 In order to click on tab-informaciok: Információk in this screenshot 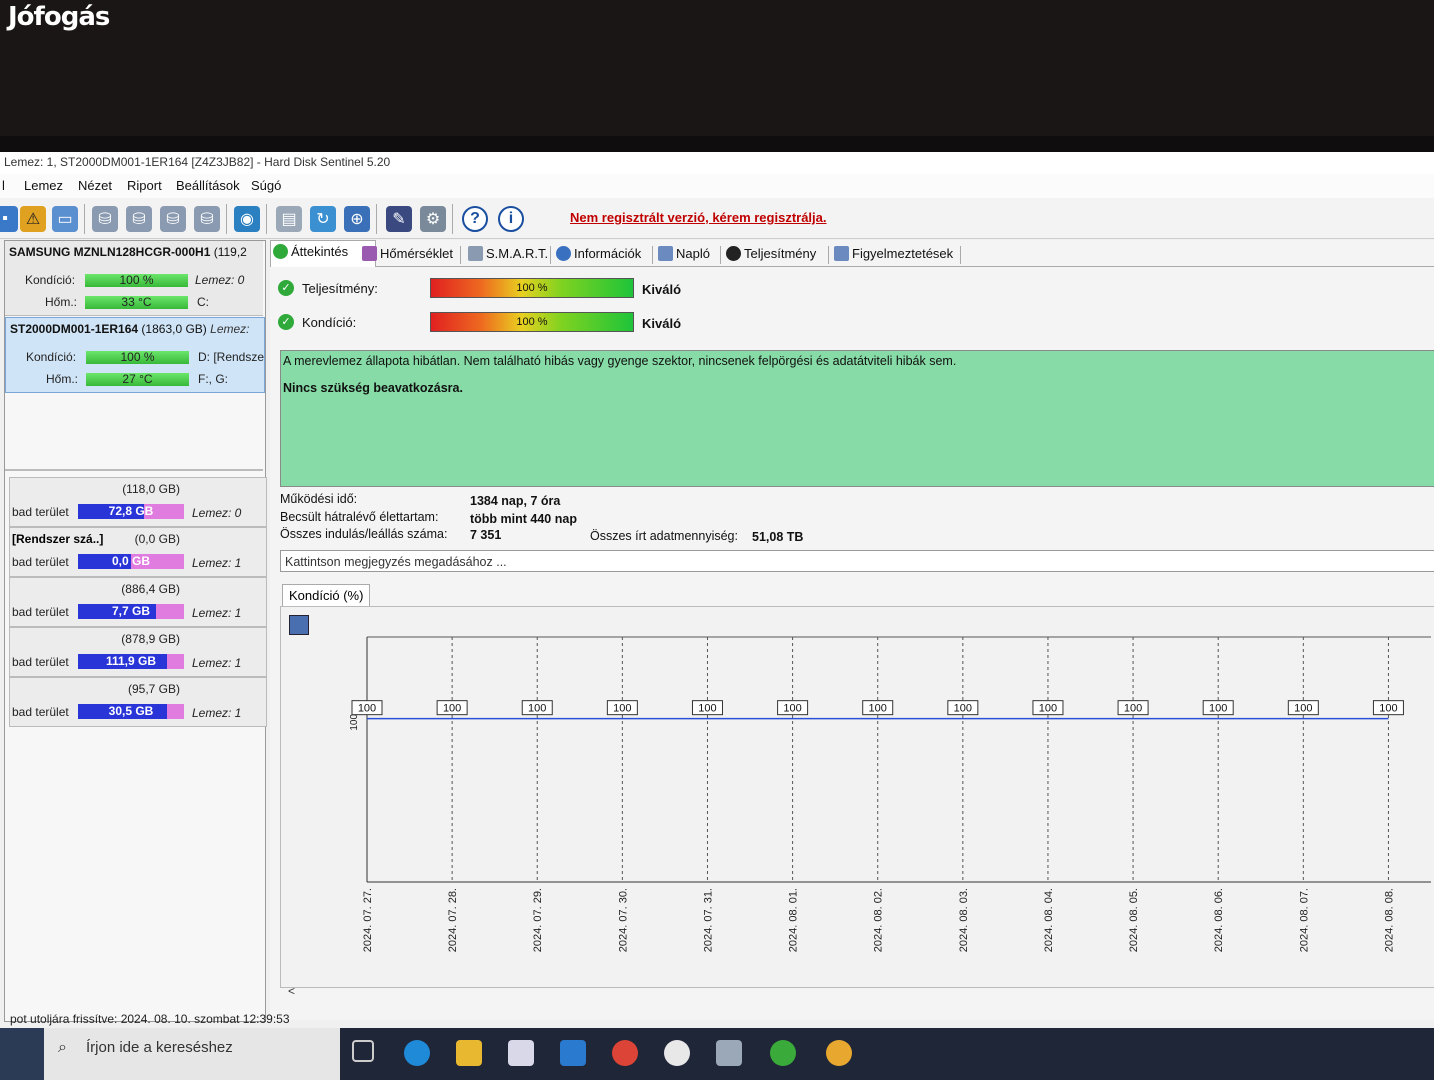, I will do `click(597, 254)`.